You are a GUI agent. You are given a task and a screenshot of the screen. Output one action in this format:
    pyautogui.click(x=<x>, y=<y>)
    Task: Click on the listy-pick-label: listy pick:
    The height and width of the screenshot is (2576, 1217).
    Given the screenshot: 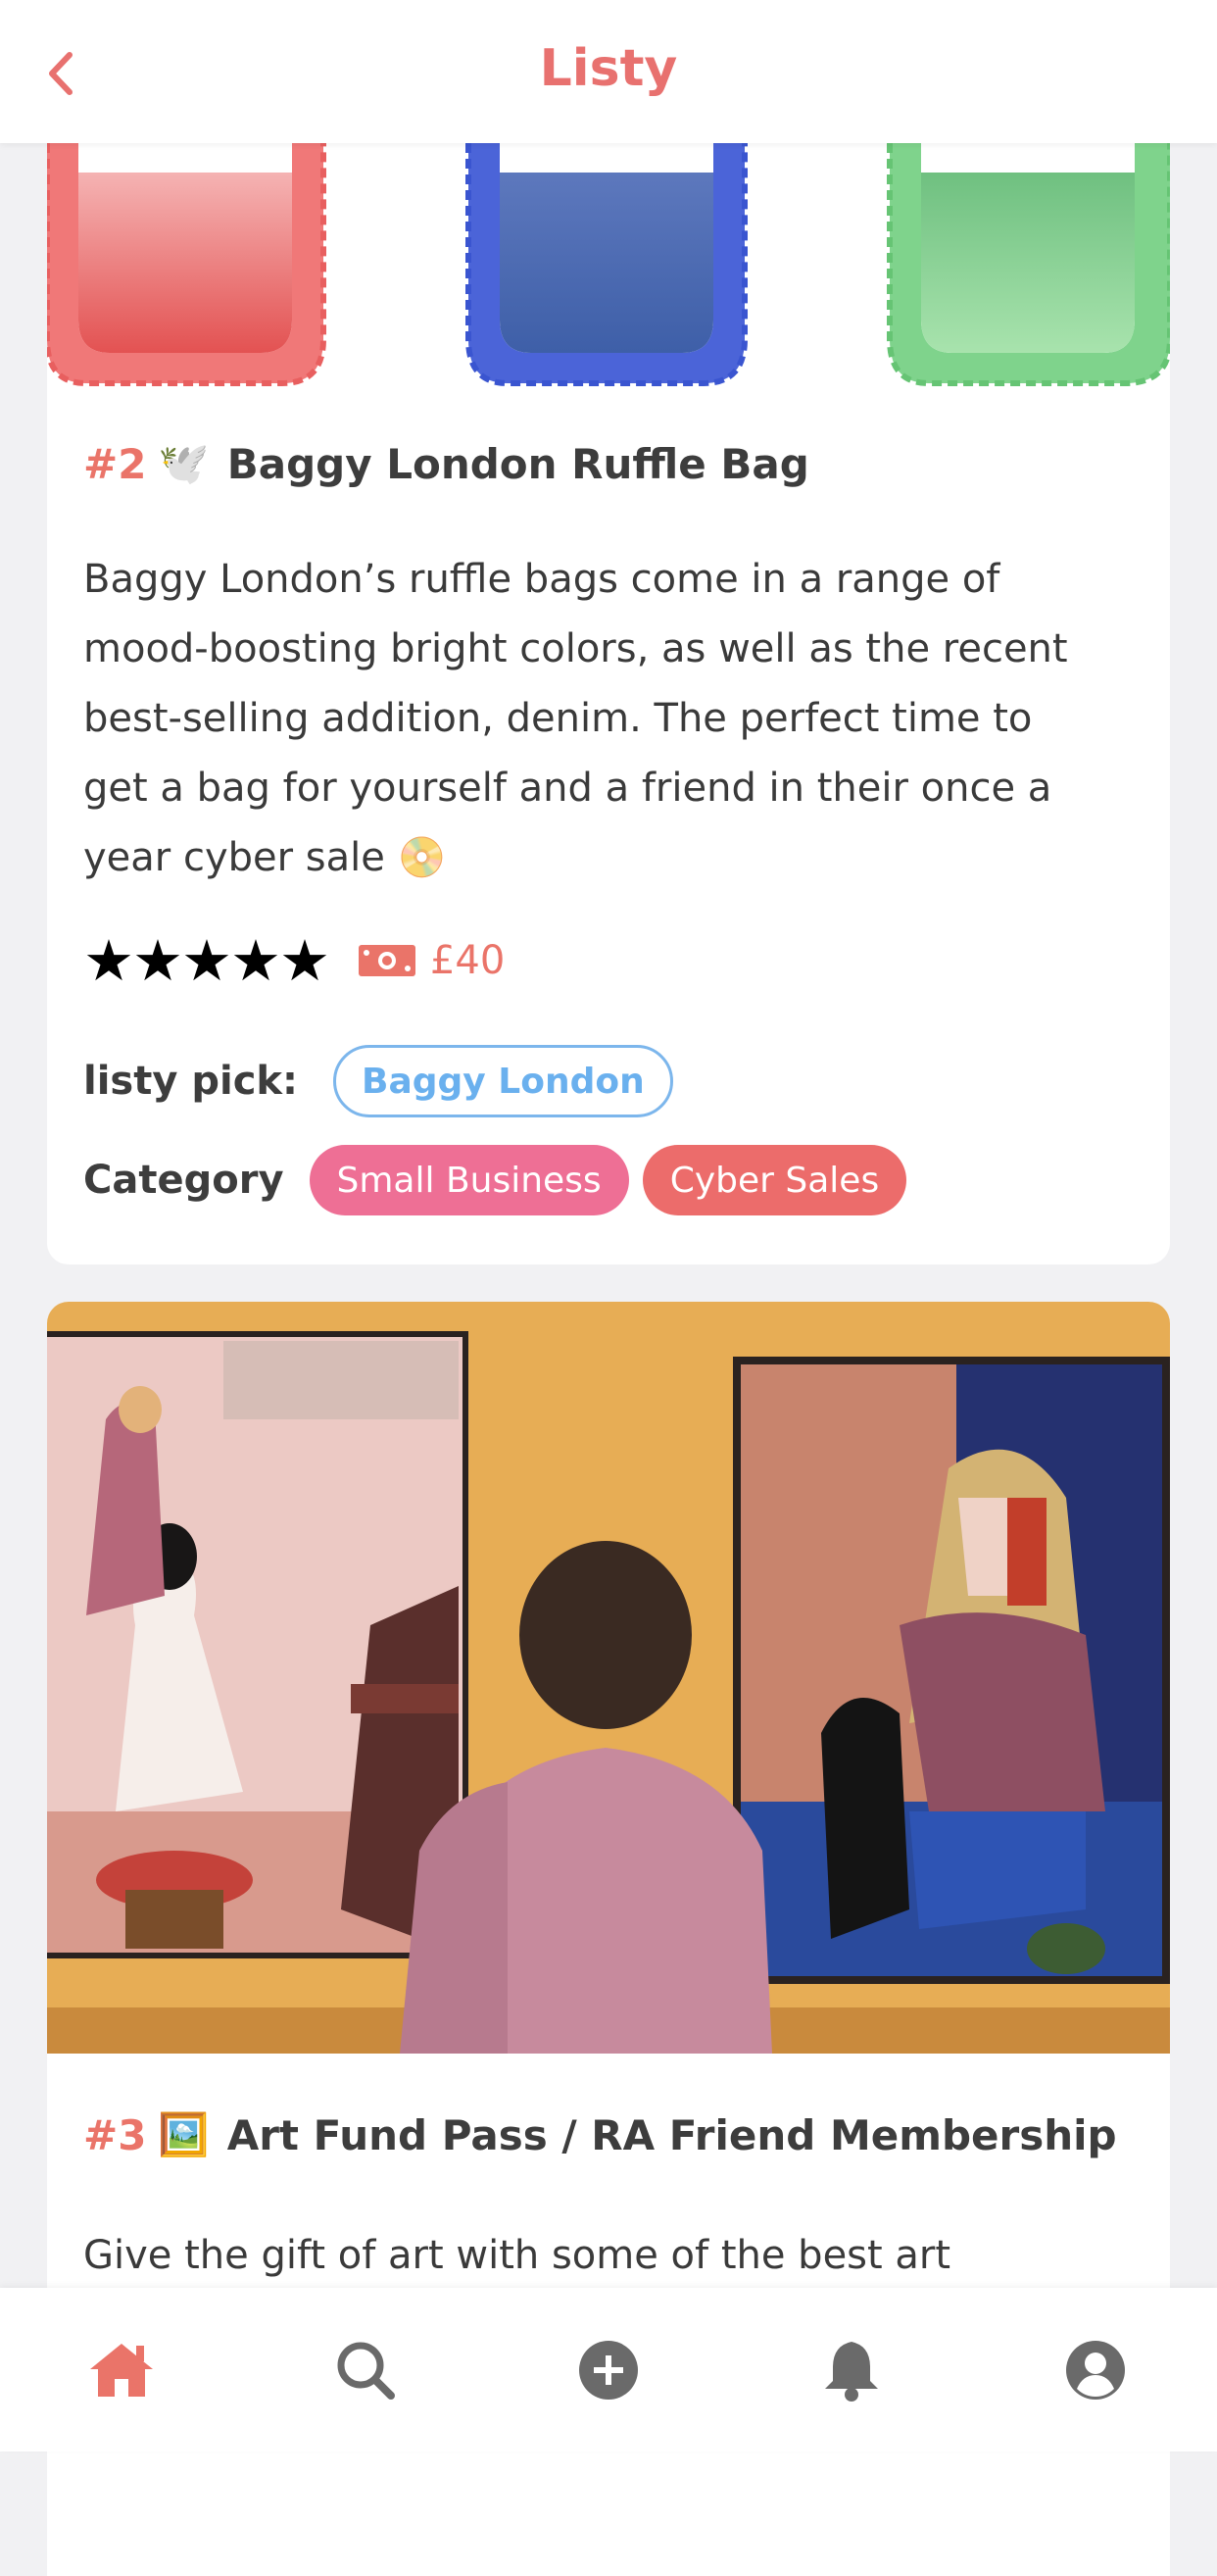 What is the action you would take?
    pyautogui.click(x=191, y=1081)
    